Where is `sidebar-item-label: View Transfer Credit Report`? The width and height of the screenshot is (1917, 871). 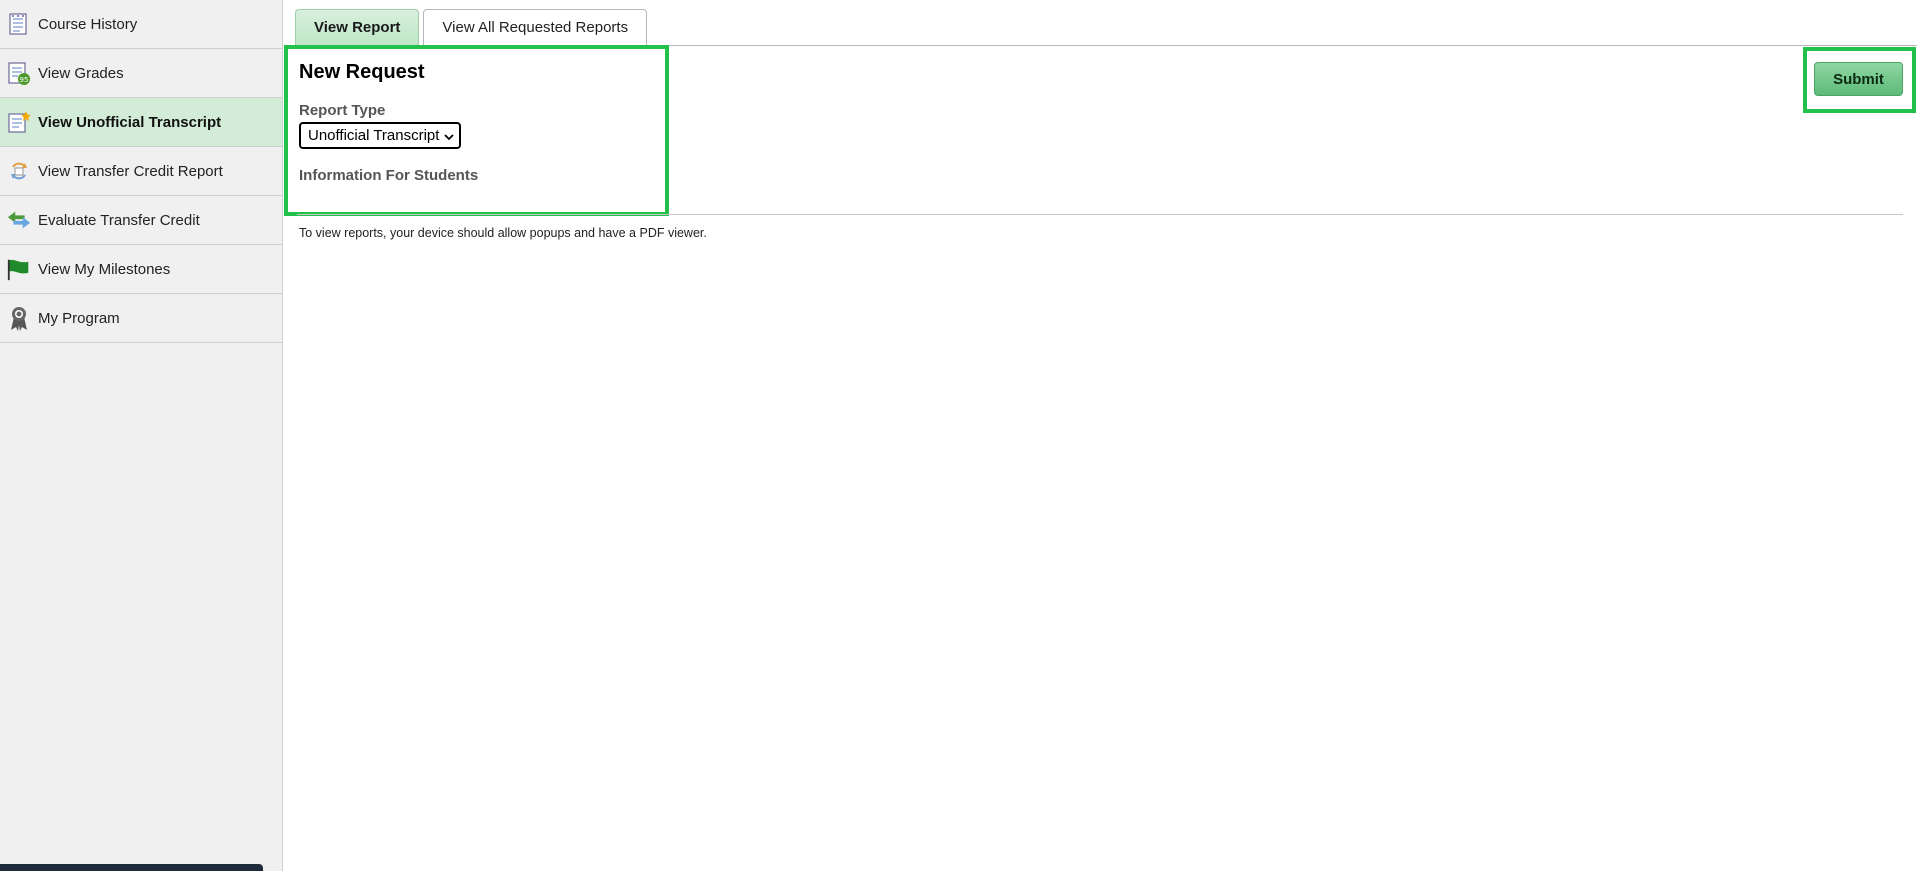
sidebar-item-label: View Transfer Credit Report is located at coordinates (130, 171).